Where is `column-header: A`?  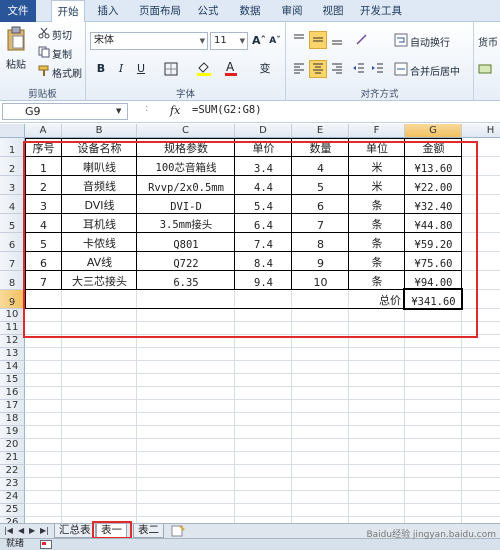 column-header: A is located at coordinates (43, 131).